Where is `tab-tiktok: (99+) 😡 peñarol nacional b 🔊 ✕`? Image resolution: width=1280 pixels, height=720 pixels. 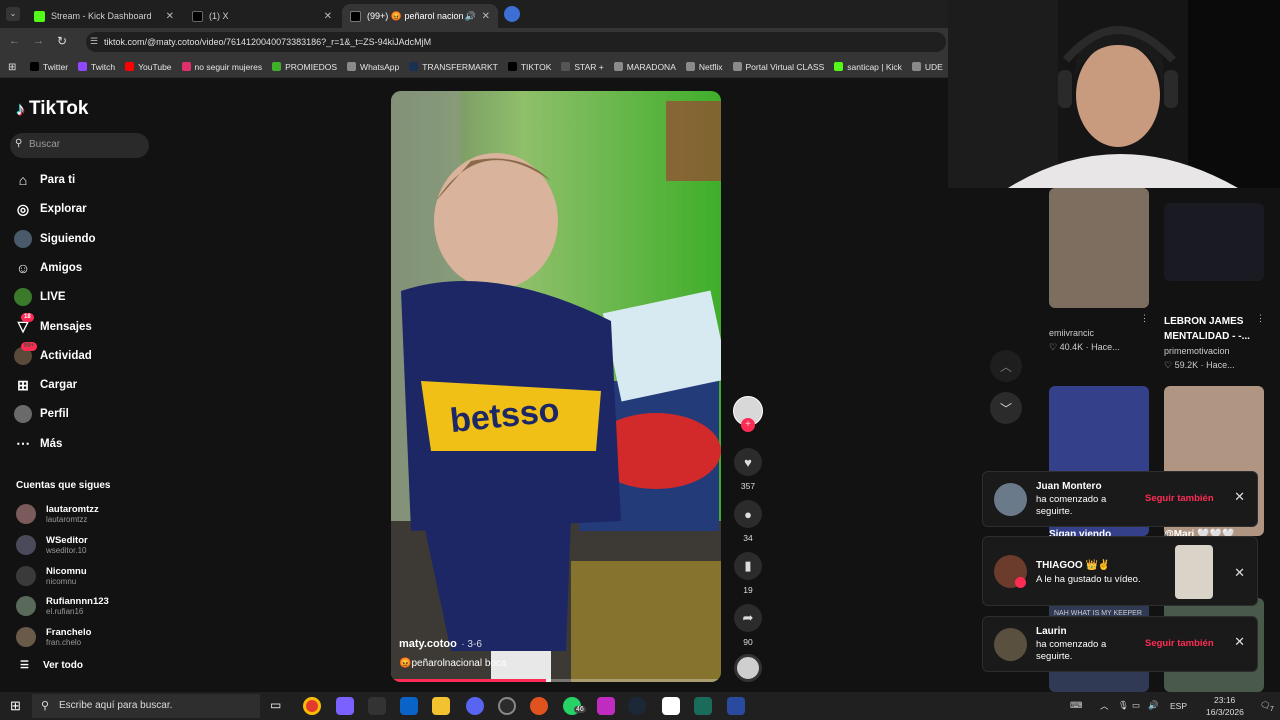 tab-tiktok: (99+) 😡 peñarol nacional b 🔊 ✕ is located at coordinates (420, 16).